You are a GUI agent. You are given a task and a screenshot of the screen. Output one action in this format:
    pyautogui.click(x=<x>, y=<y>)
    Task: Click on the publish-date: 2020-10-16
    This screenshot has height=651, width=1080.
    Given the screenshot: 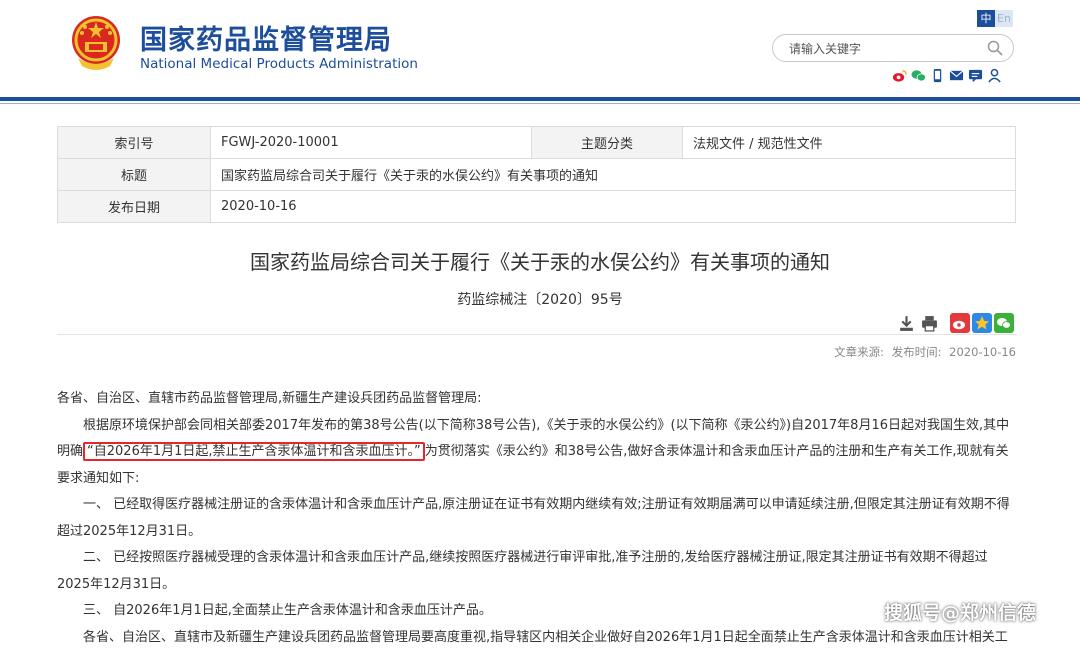 What is the action you would take?
    pyautogui.click(x=982, y=352)
    